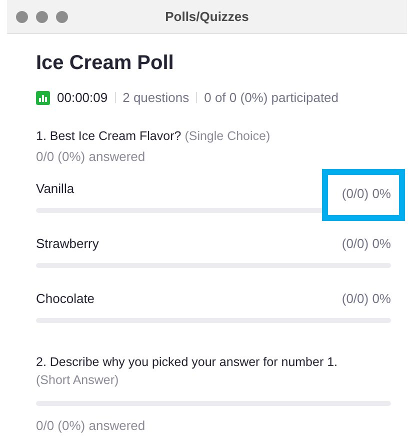  What do you see at coordinates (55, 188) in the screenshot?
I see `option-label: Vanilla` at bounding box center [55, 188].